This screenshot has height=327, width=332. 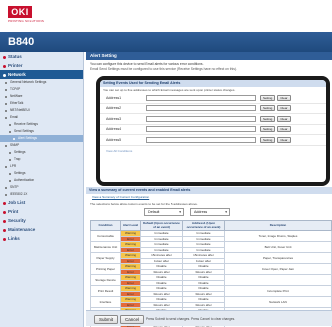 What do you see at coordinates (105, 280) in the screenshot?
I see `condition-cell: Storage Device` at bounding box center [105, 280].